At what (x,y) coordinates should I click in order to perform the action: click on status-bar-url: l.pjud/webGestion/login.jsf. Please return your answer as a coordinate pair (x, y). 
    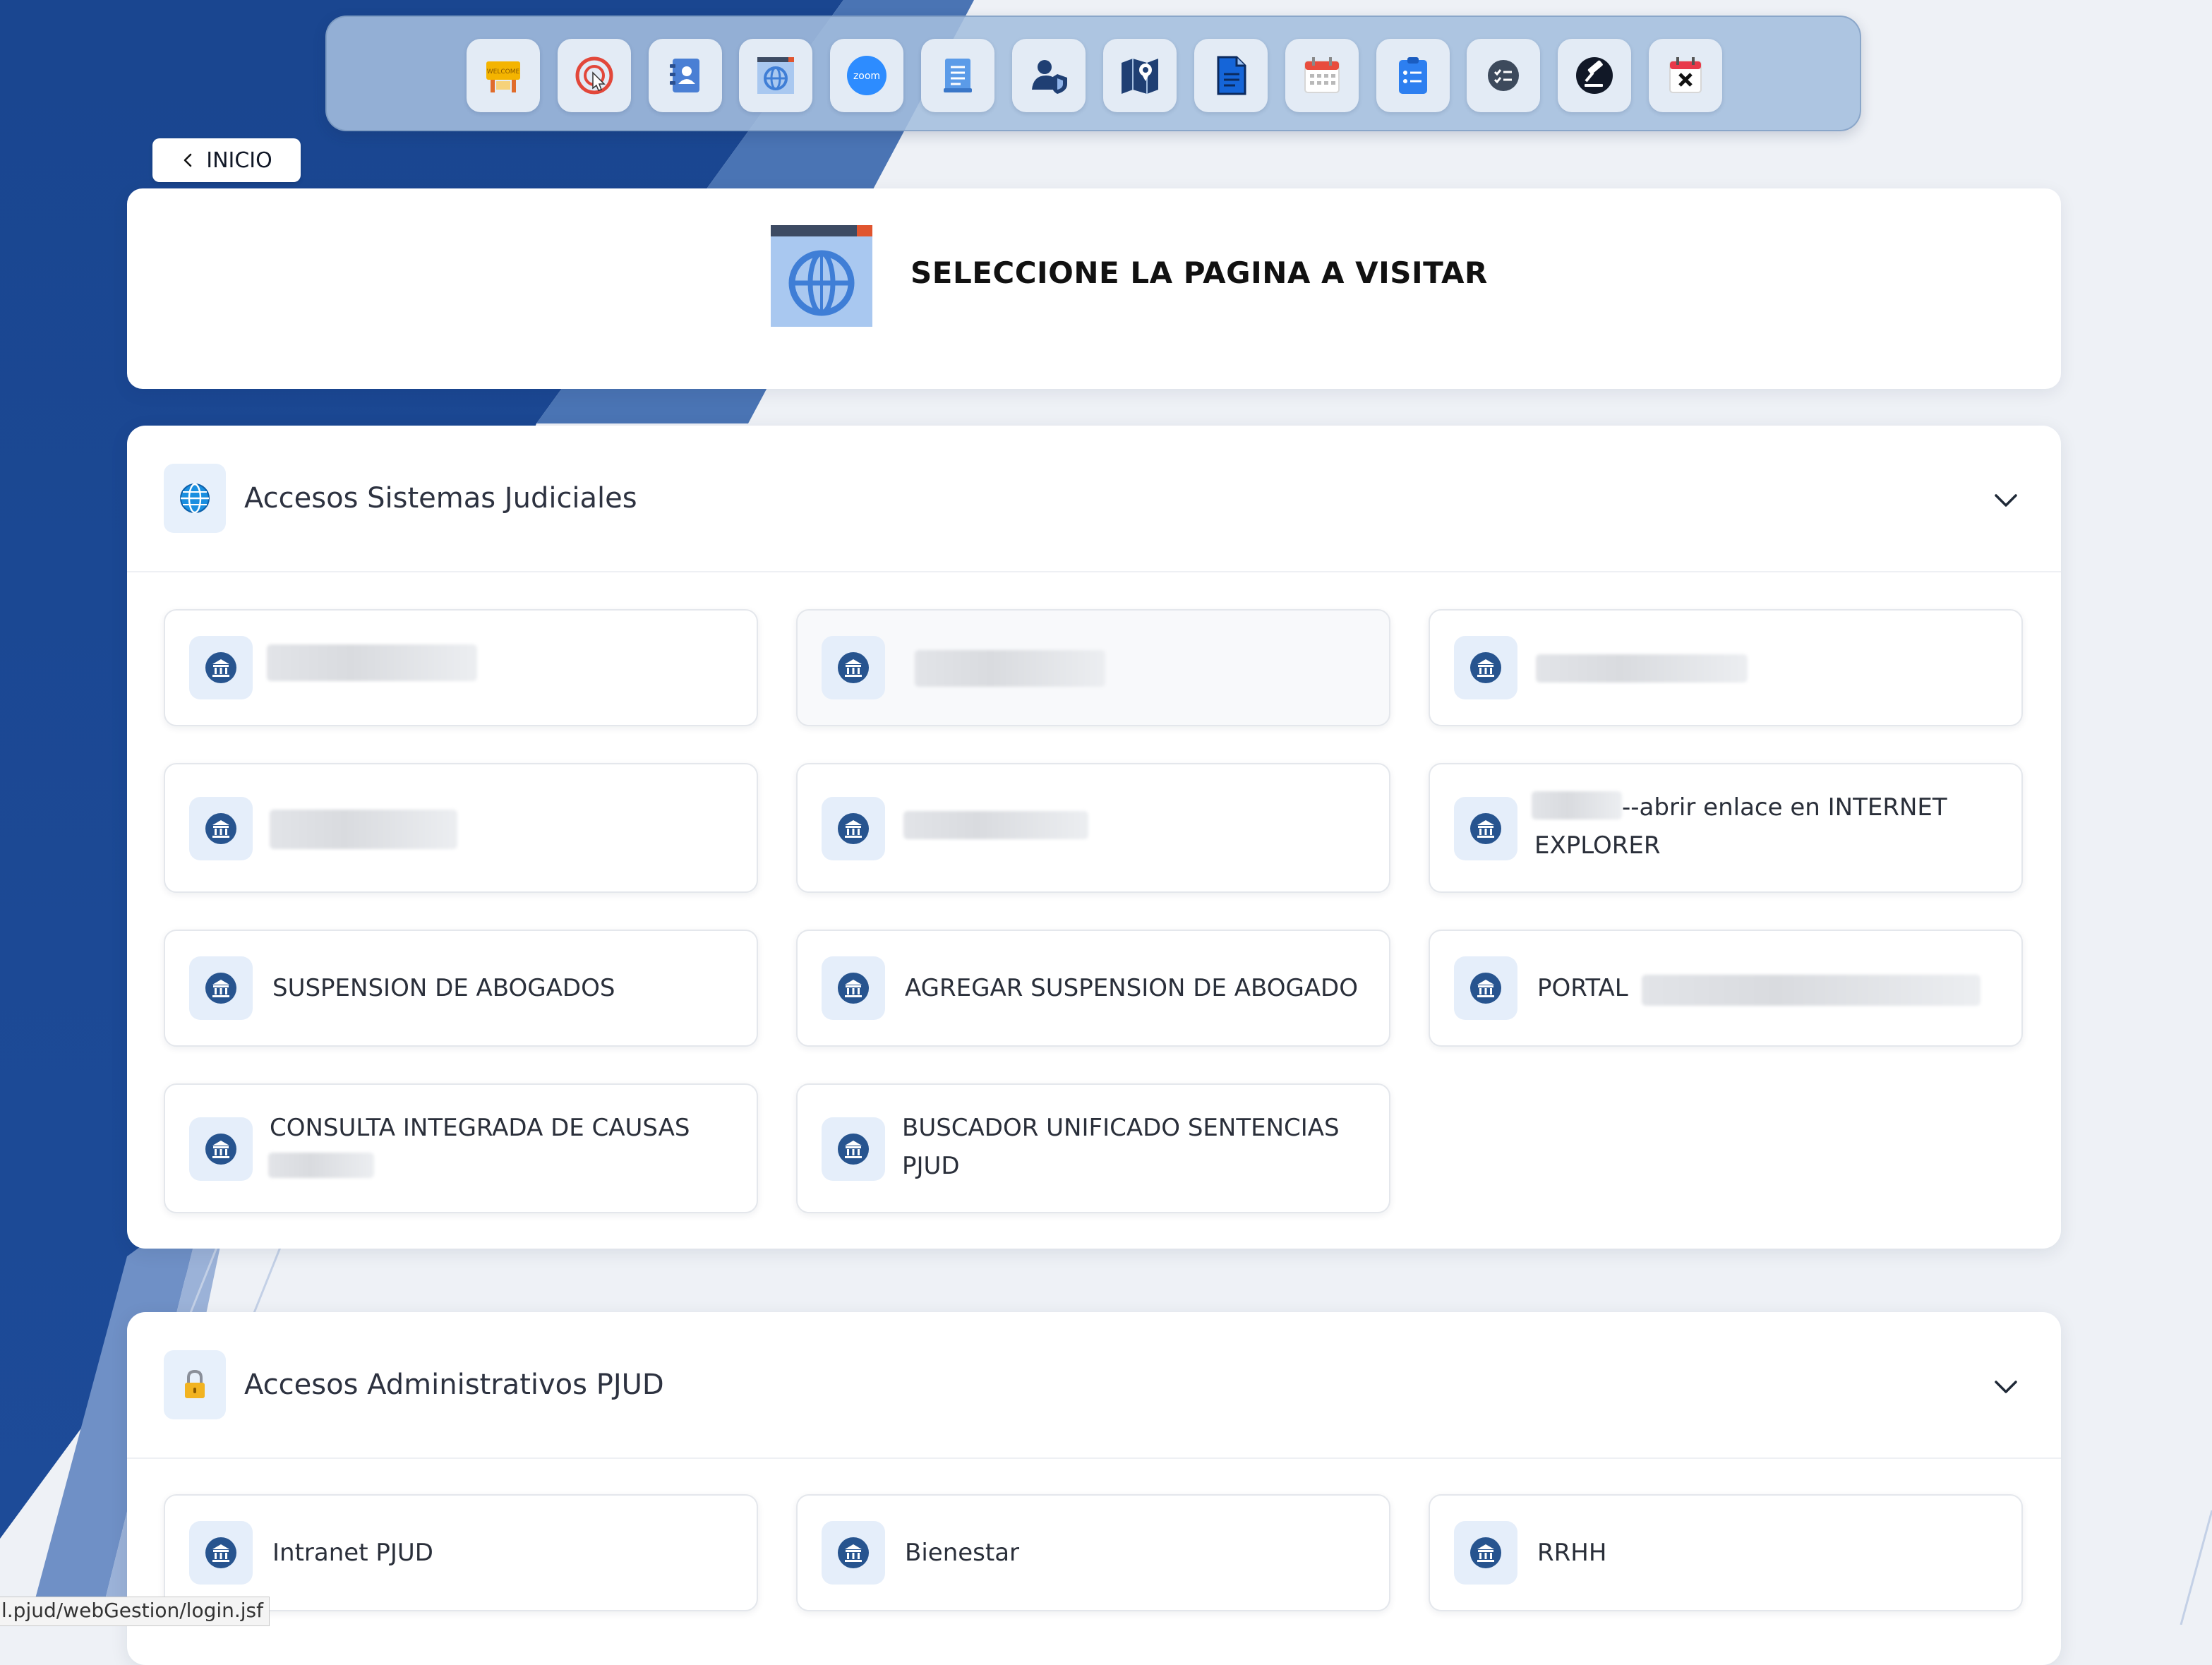
    Looking at the image, I should click on (135, 1611).